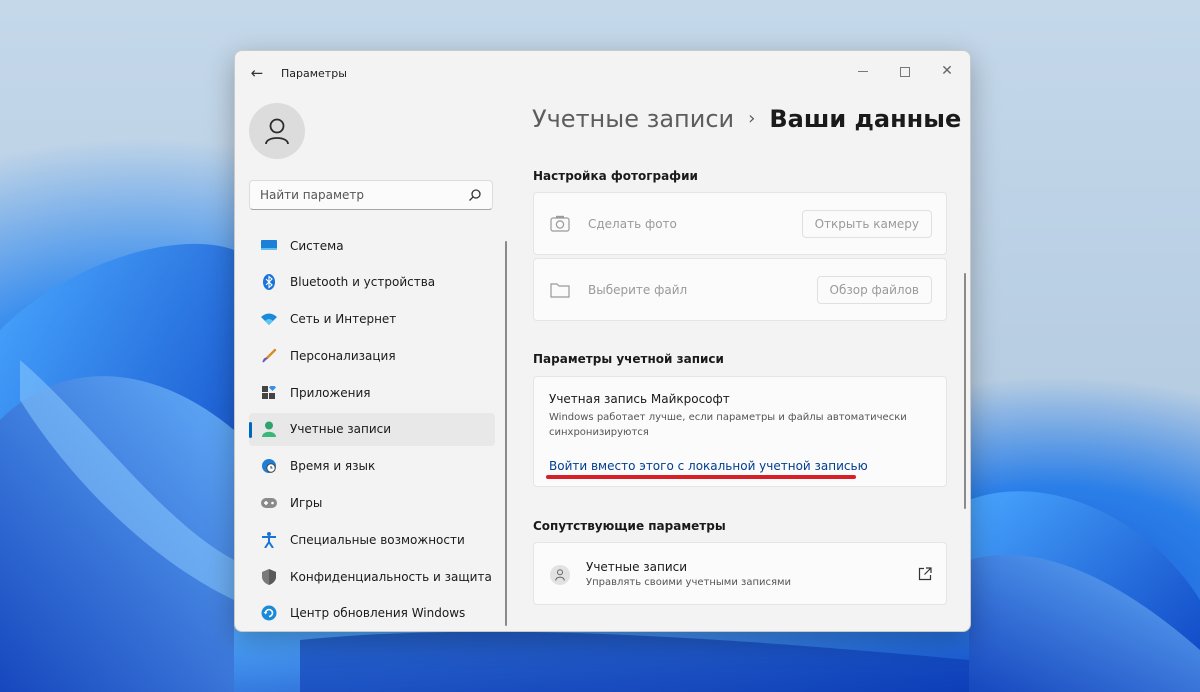 This screenshot has width=1200, height=692. What do you see at coordinates (615, 176) in the screenshot?
I see `photo-section-title: Настройка фотографии` at bounding box center [615, 176].